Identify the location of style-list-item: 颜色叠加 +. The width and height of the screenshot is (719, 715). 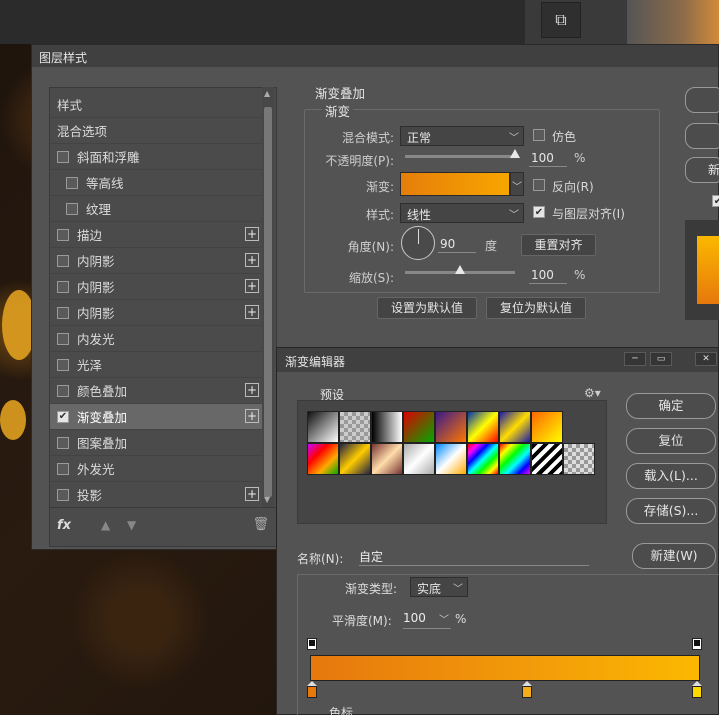
(156, 391).